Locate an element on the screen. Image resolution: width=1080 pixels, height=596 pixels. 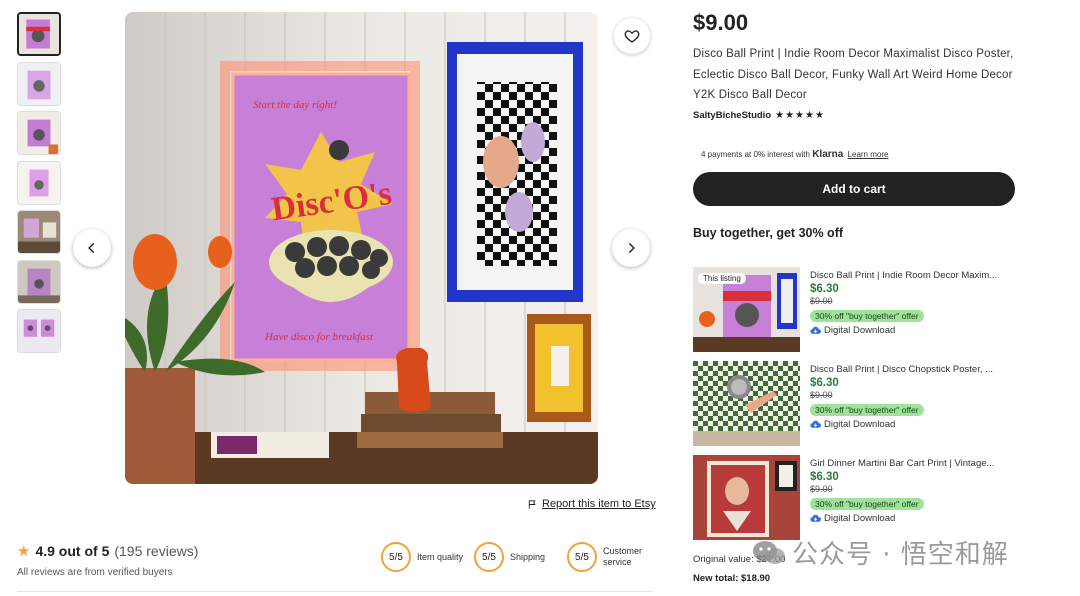
watermark: 公众号 · 悟空和解 is located at coordinates (880, 552).